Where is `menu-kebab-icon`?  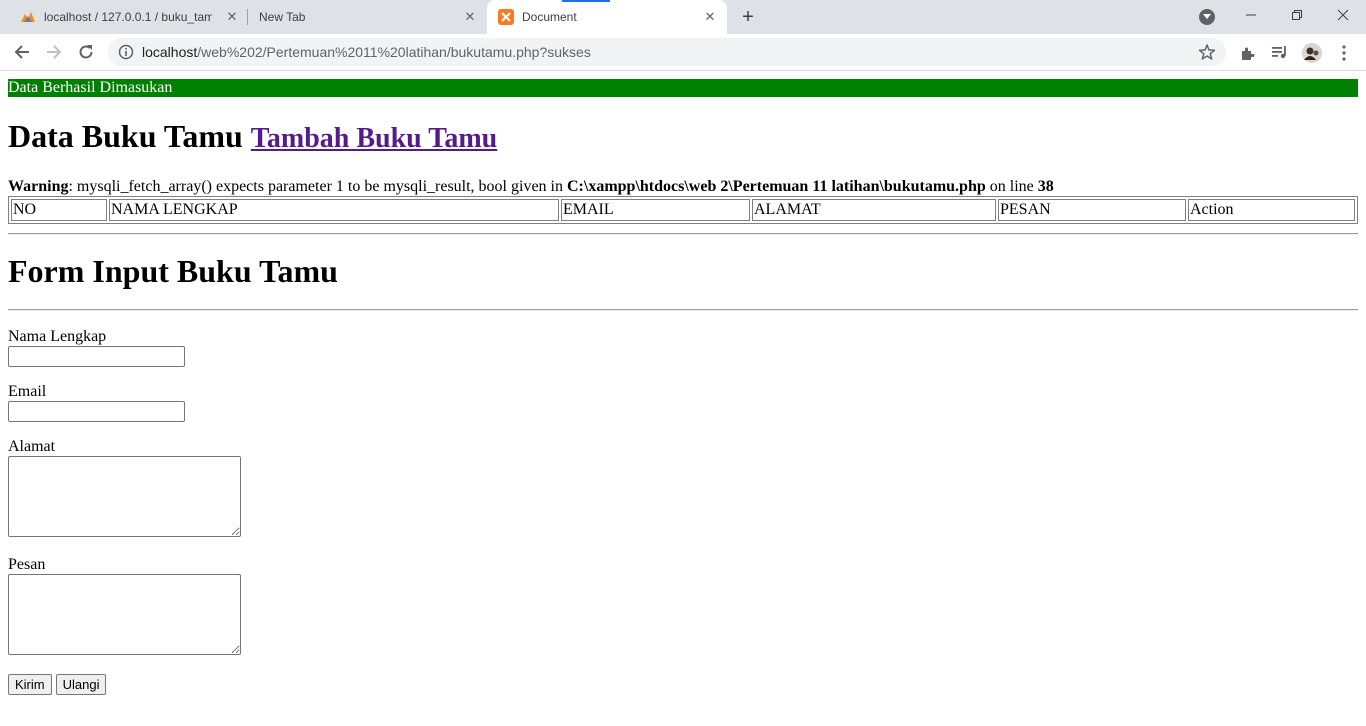
menu-kebab-icon is located at coordinates (1344, 53).